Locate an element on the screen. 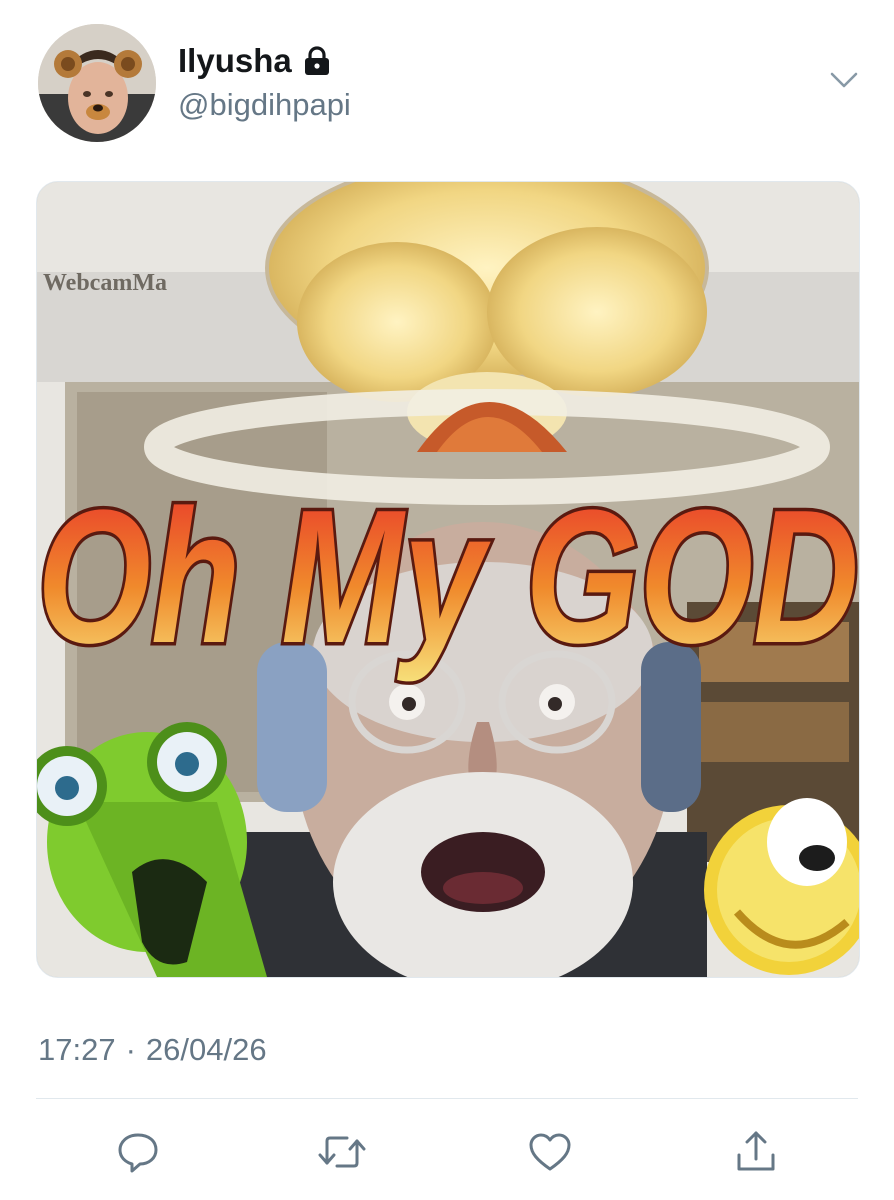 The height and width of the screenshot is (1200, 894). share-icon is located at coordinates (756, 1151).